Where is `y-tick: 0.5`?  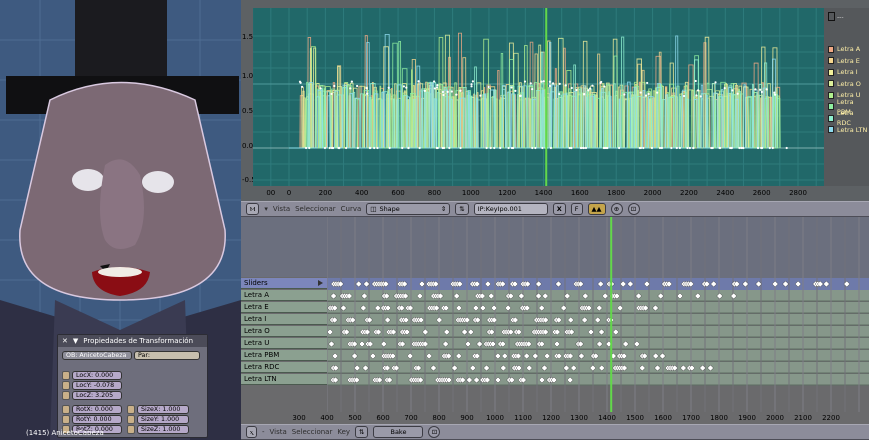
y-tick: 0.5 is located at coordinates (248, 111).